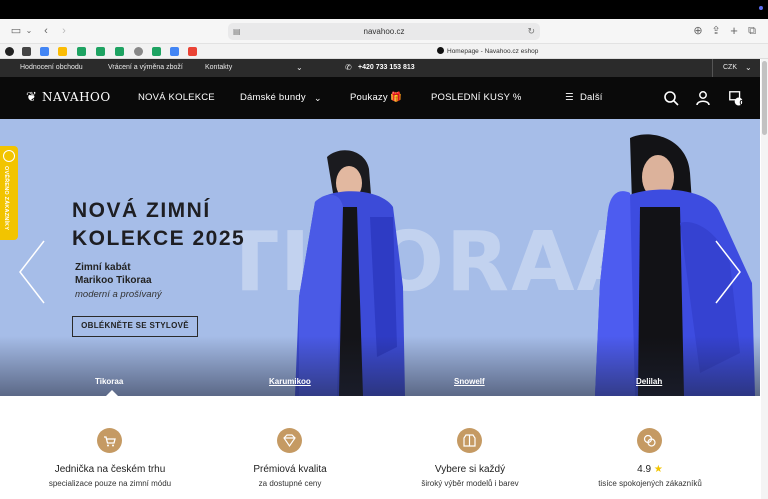 The image size is (768, 499). Describe the element at coordinates (176, 98) in the screenshot. I see `nav-new-collection: NOVÁ KOLEKCE` at that location.